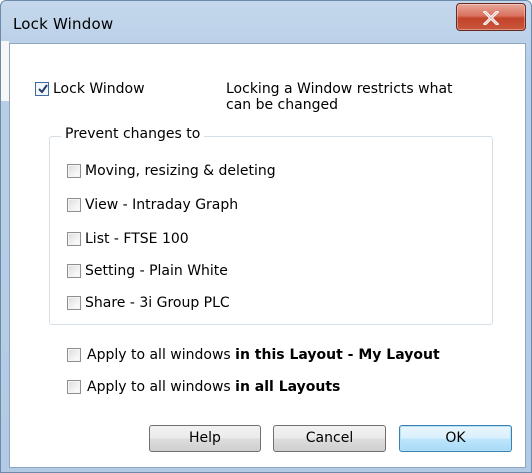 The image size is (532, 473). I want to click on view-label: View - Intraday Graph, so click(162, 205).